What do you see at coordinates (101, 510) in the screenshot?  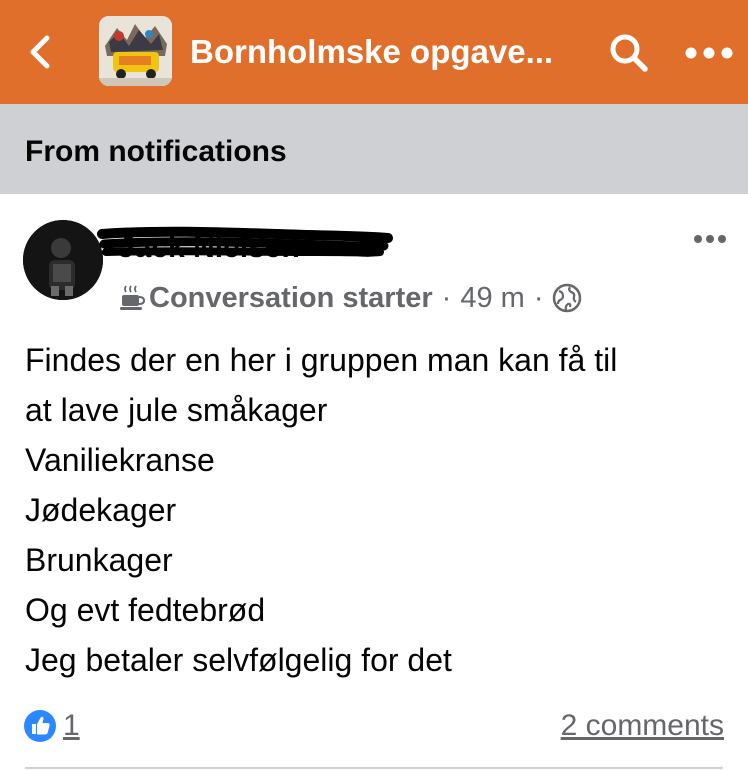 I see `post-body-line: Jødekager` at bounding box center [101, 510].